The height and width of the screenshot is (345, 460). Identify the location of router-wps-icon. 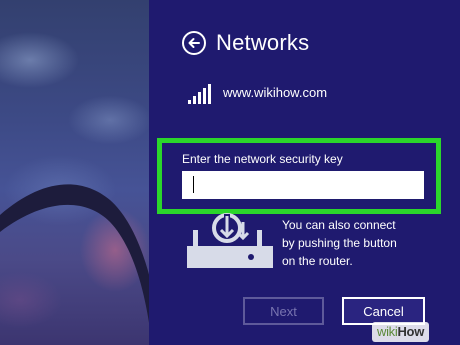
(230, 243).